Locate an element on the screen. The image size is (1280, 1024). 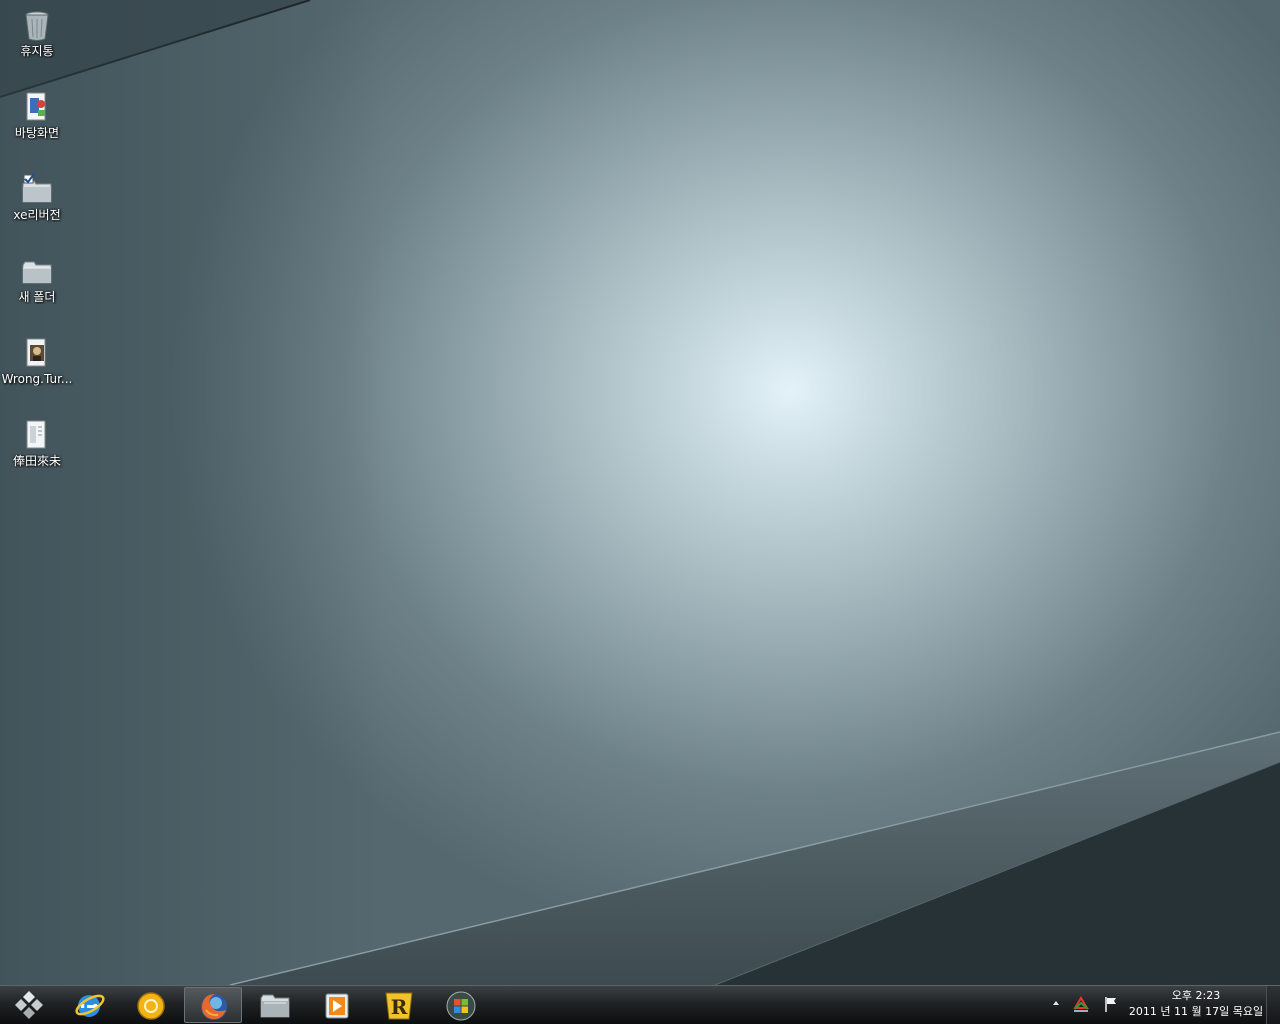
start-button is located at coordinates (29, 1005).